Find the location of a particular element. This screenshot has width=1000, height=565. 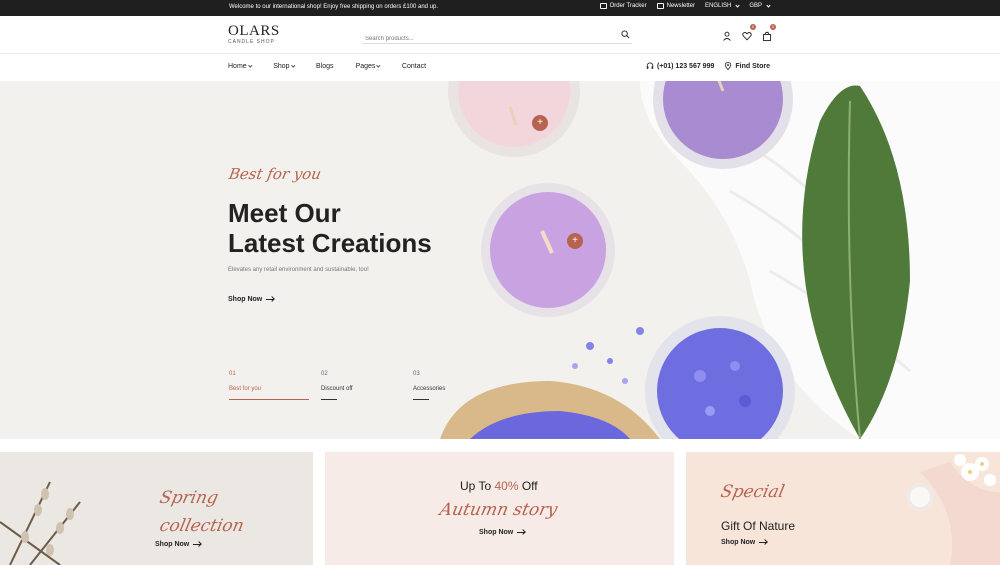

heart-icon is located at coordinates (747, 36).